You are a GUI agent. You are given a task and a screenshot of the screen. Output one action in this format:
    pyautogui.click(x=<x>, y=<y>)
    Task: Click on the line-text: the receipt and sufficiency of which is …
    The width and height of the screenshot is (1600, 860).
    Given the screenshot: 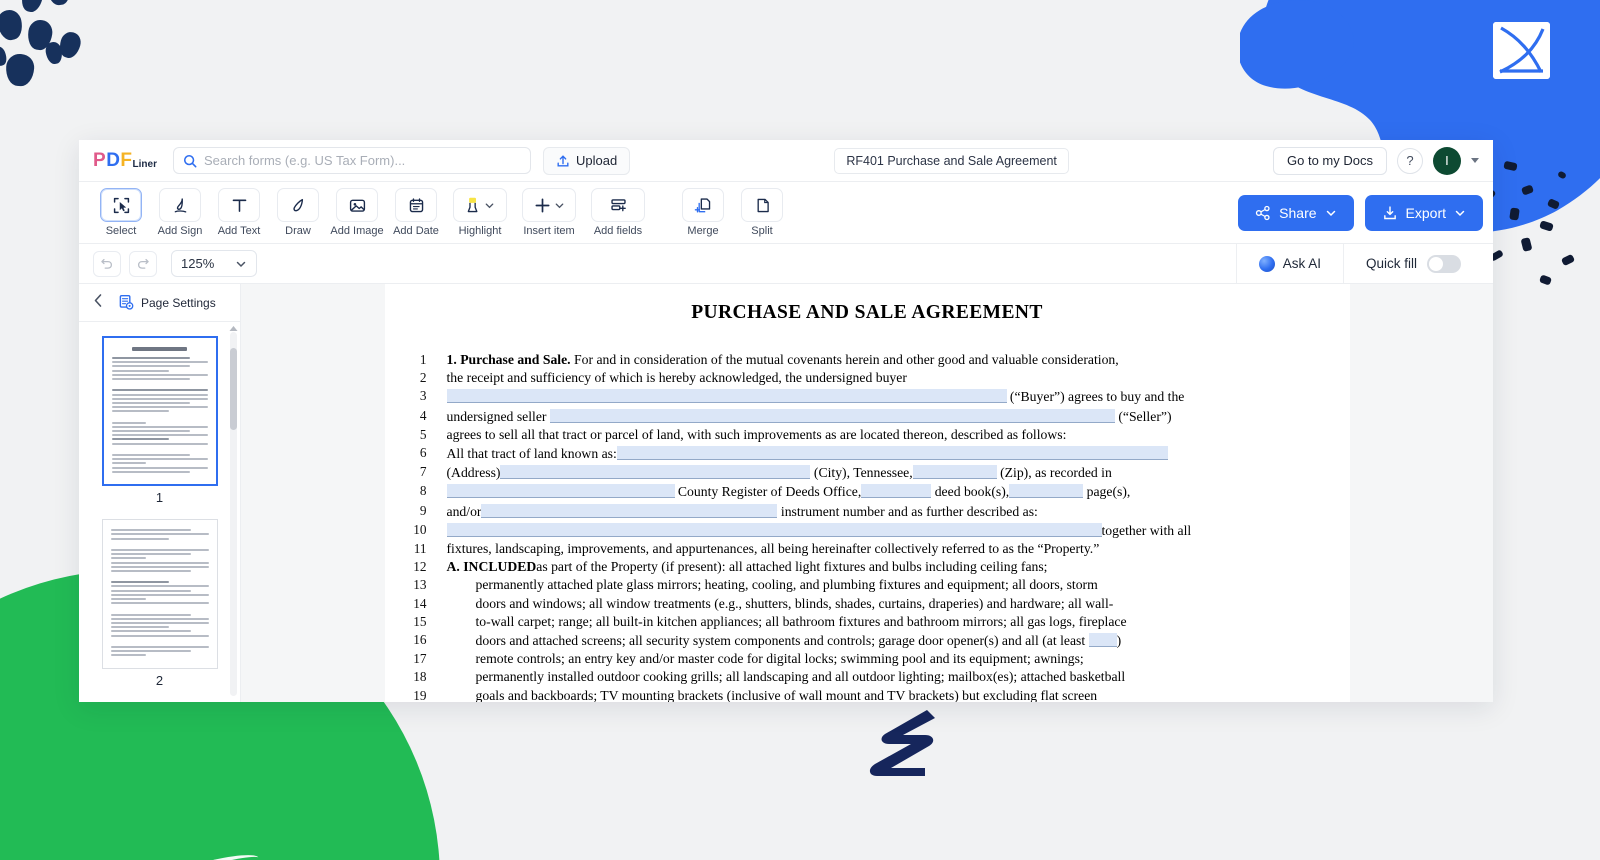 What is the action you would take?
    pyautogui.click(x=676, y=378)
    